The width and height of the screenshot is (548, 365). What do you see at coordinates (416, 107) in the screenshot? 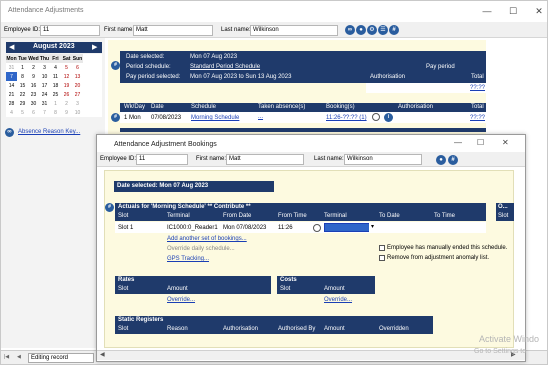
I see `col-authorisation: Authorisation` at bounding box center [416, 107].